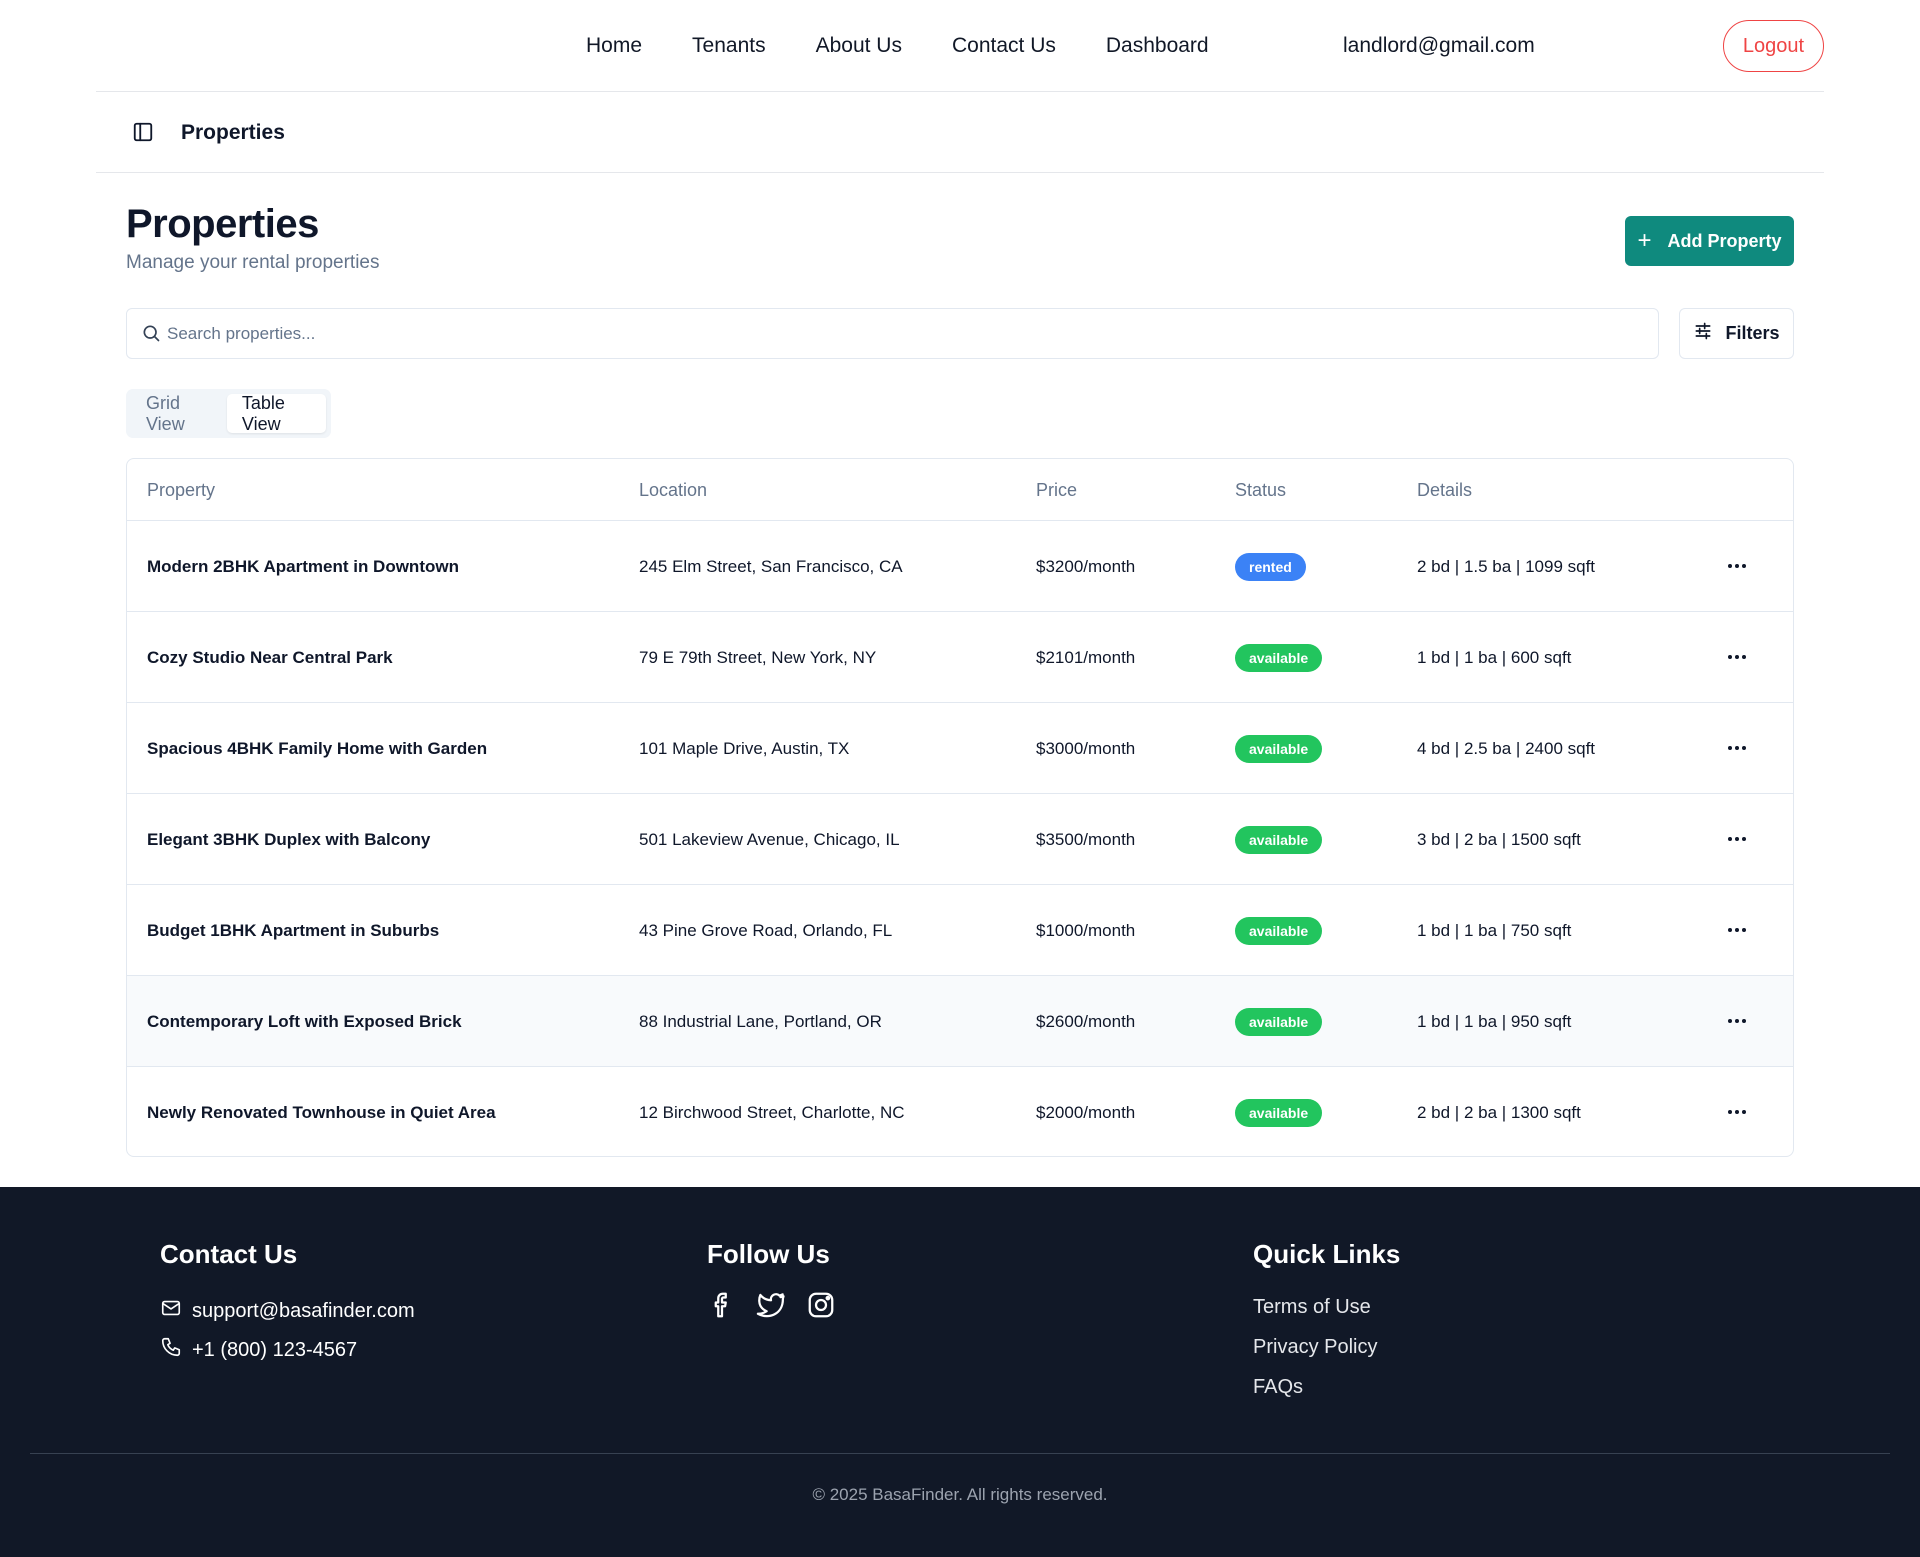  Describe the element at coordinates (960, 1453) in the screenshot. I see `footer-divider` at that location.